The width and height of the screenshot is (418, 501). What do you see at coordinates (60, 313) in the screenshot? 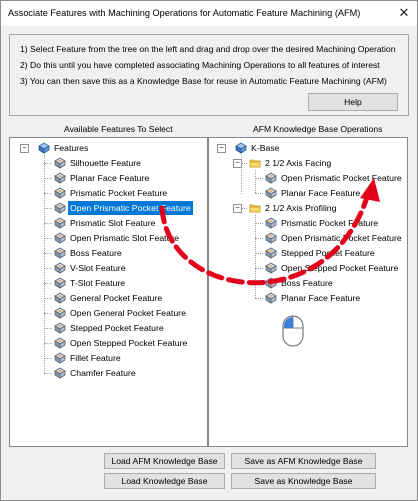
I see `open-general-pocket-icon` at bounding box center [60, 313].